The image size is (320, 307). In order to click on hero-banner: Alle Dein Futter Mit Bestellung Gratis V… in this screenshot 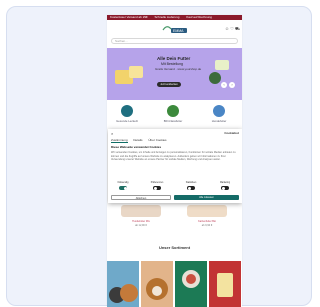, I will do `click(174, 74)`.